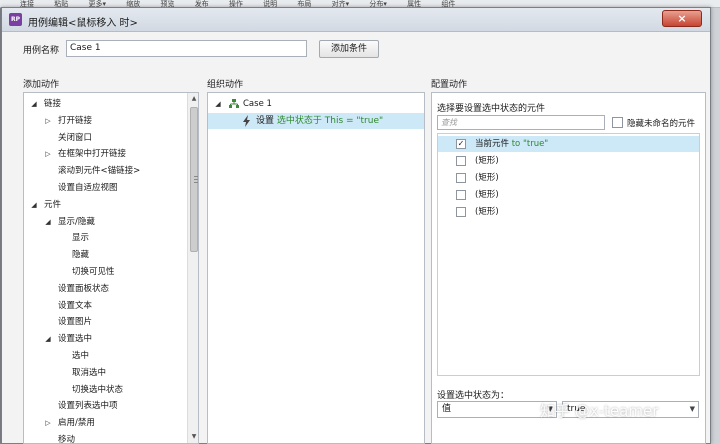  I want to click on case-tree-icon, so click(234, 103).